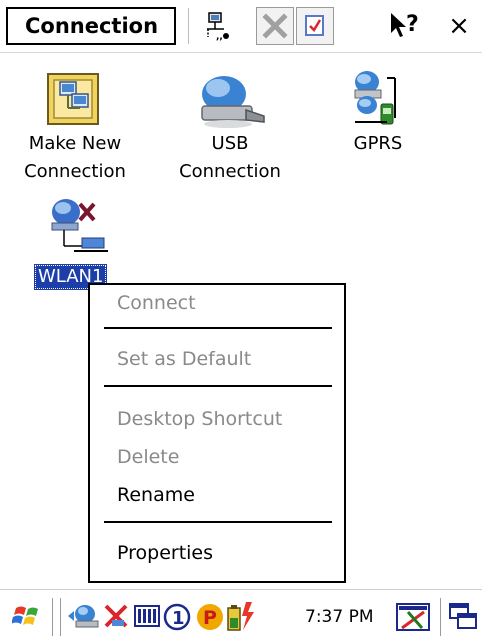 This screenshot has height=644, width=482. I want to click on menu-item-properties: Properties, so click(165, 553).